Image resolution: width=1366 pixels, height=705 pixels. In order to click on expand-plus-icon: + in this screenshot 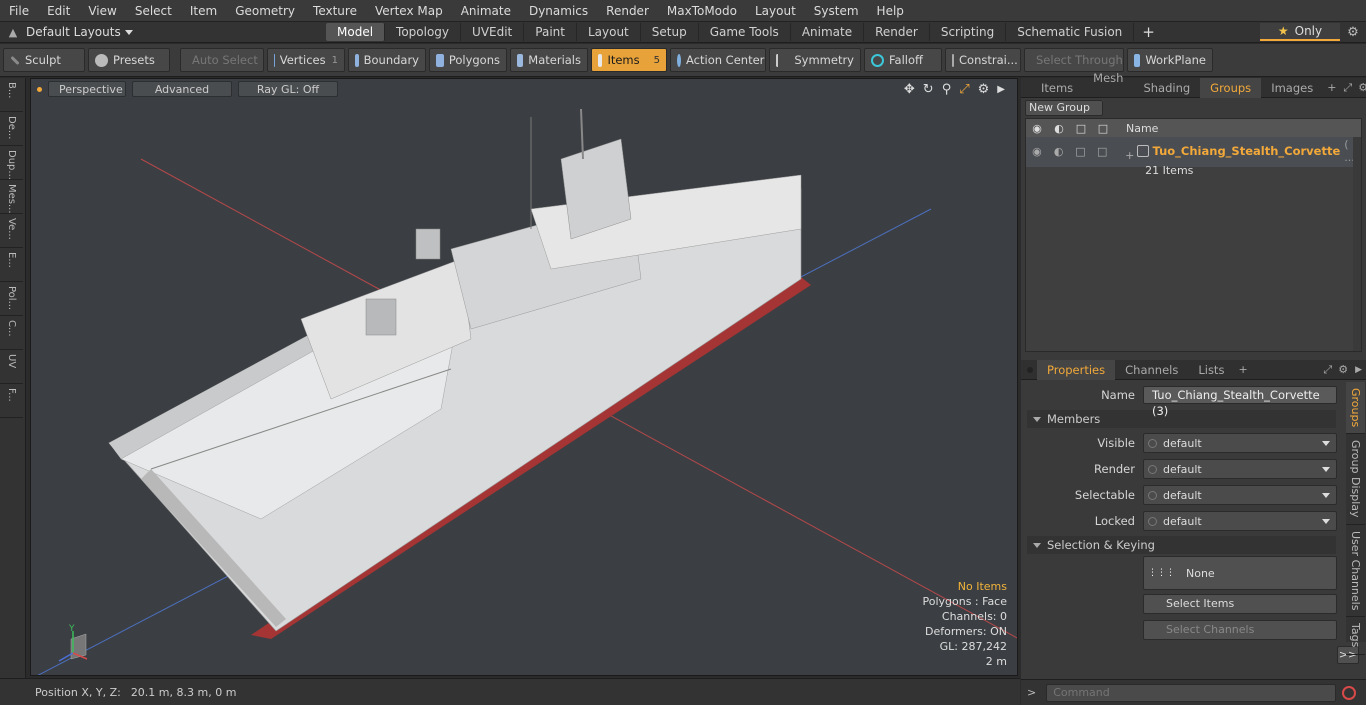, I will do `click(1129, 155)`.